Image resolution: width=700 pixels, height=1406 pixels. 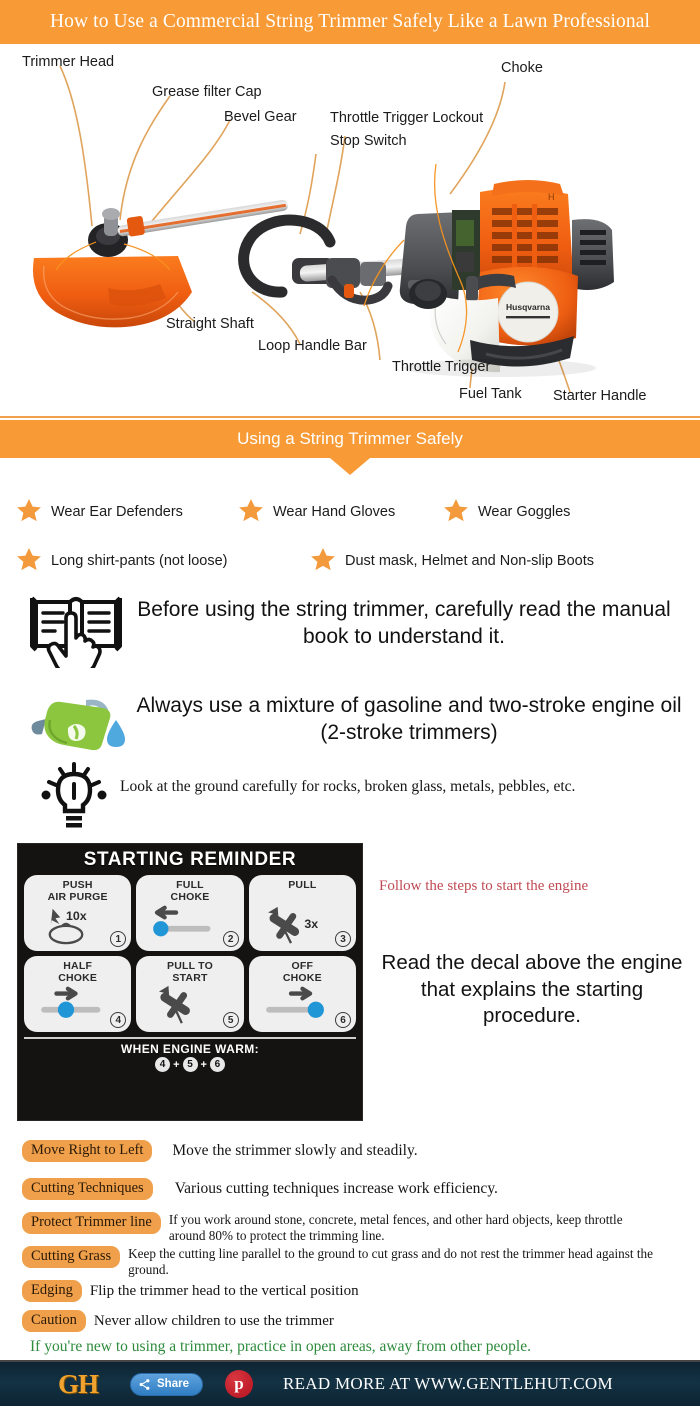 What do you see at coordinates (470, 561) in the screenshot?
I see `gear-item-label: Dust mask, Helmet and Non-slip Boots` at bounding box center [470, 561].